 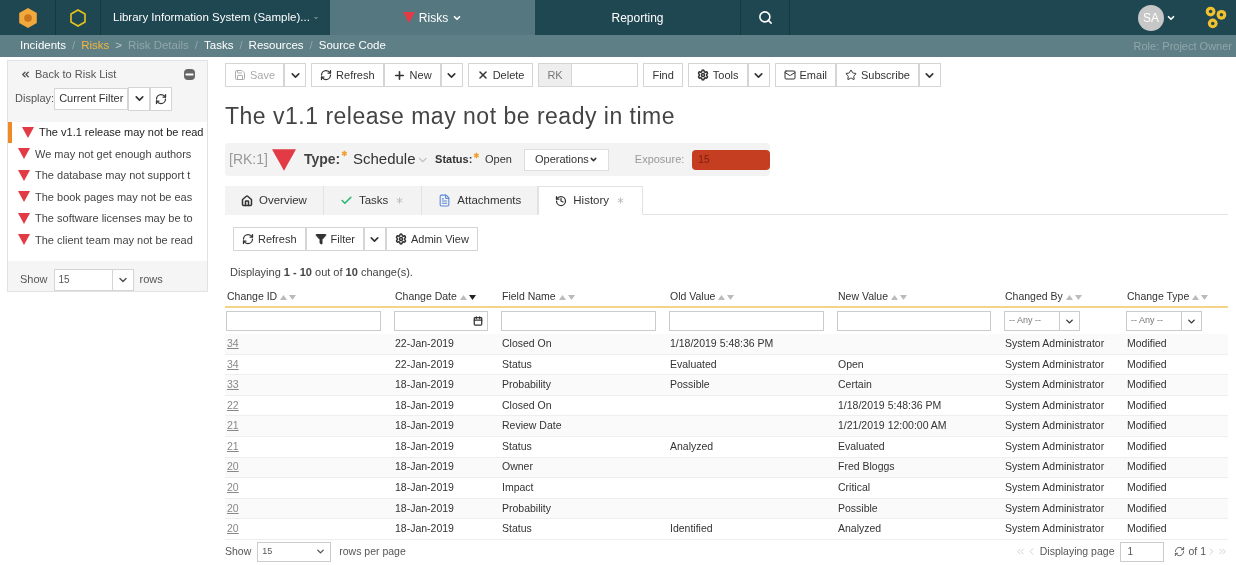 I want to click on table-cell: Evaluated, so click(x=861, y=445).